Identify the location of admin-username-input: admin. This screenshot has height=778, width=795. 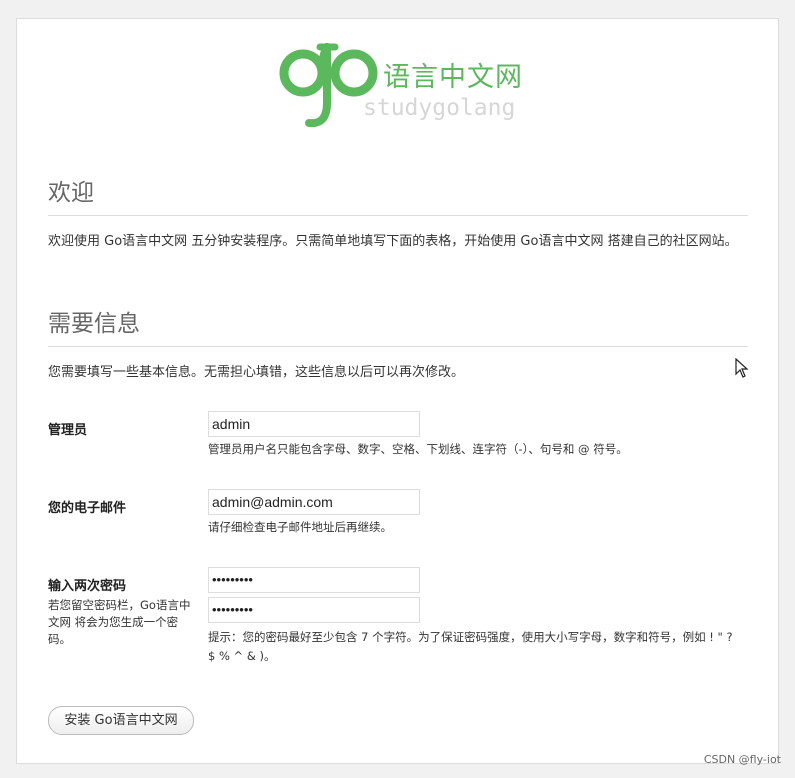
(314, 424).